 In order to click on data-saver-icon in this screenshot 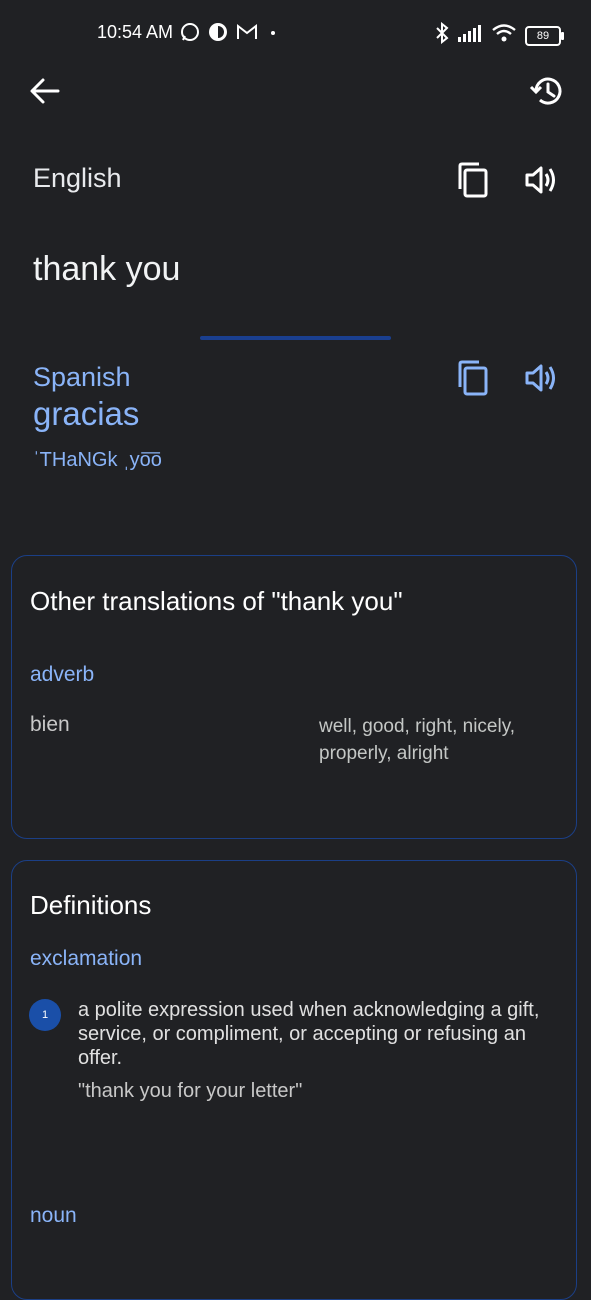, I will do `click(218, 34)`.